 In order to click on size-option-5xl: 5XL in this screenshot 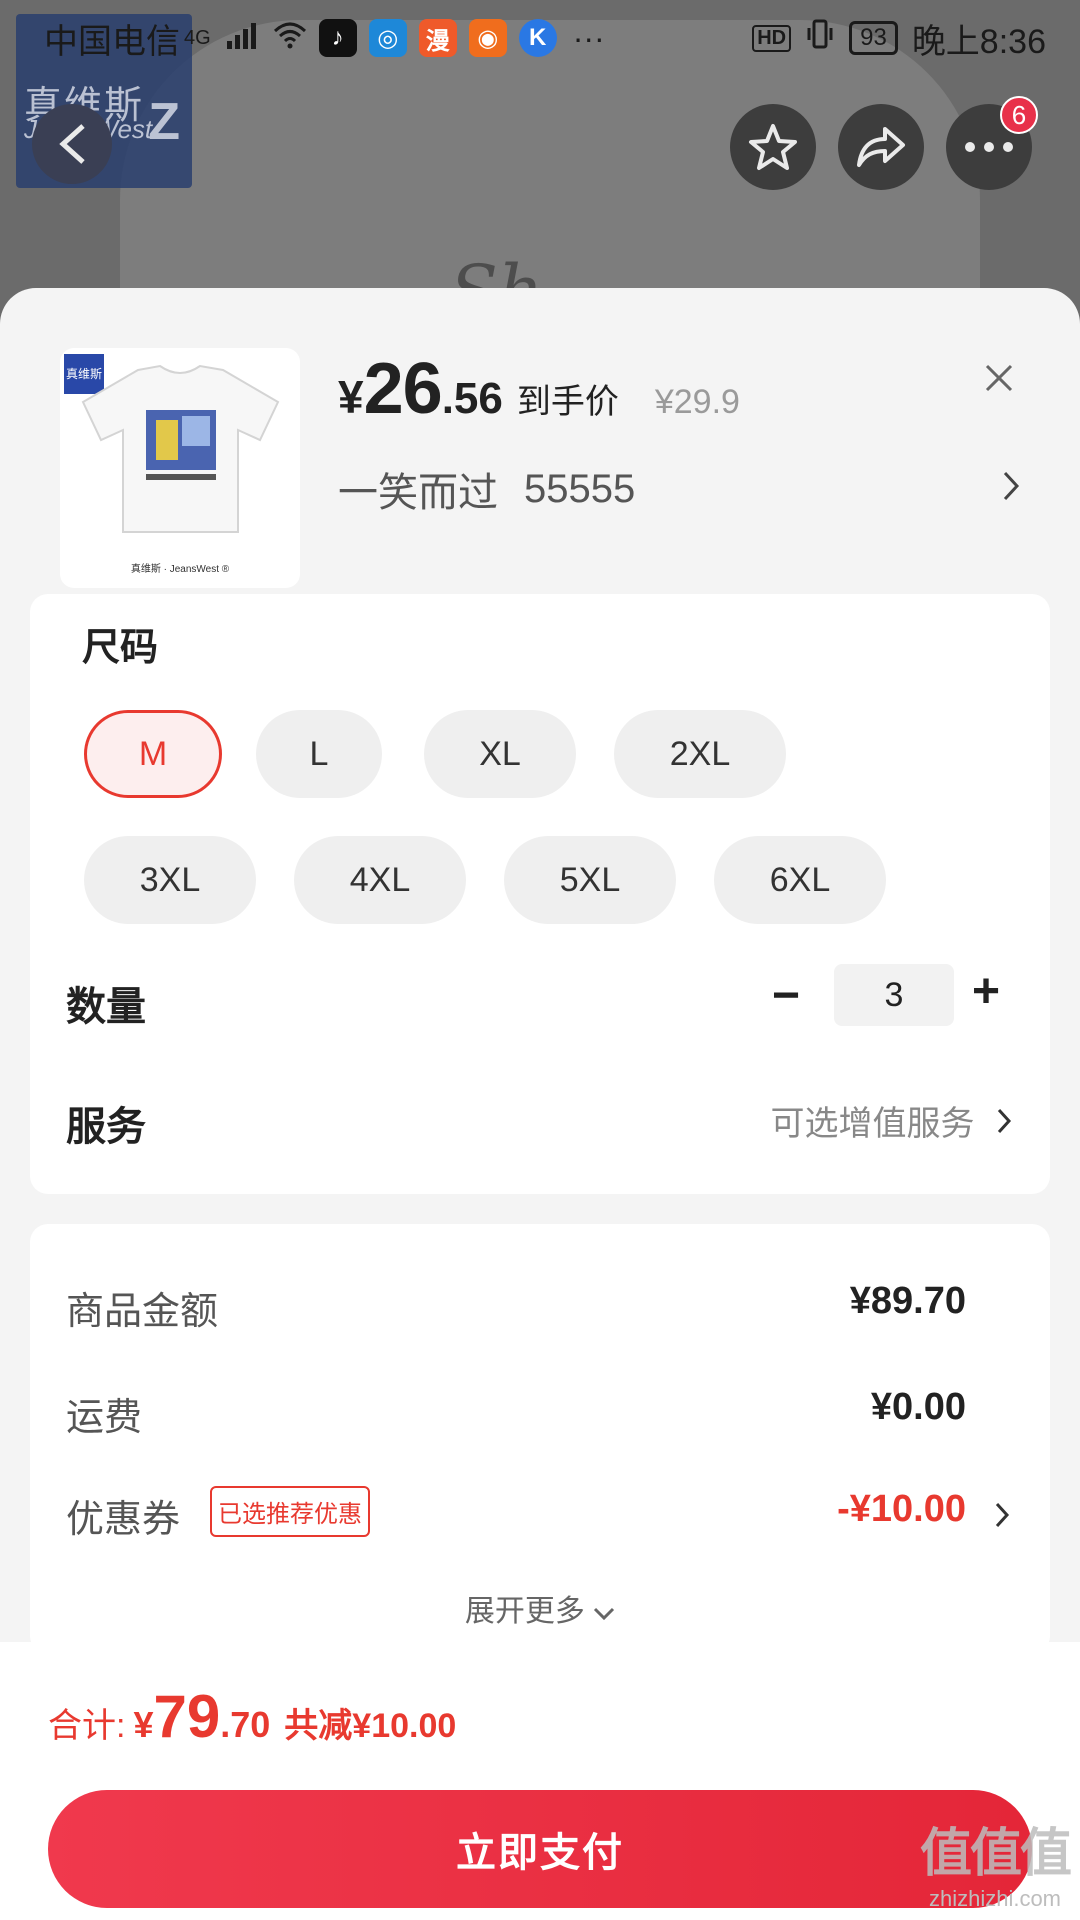, I will do `click(590, 880)`.